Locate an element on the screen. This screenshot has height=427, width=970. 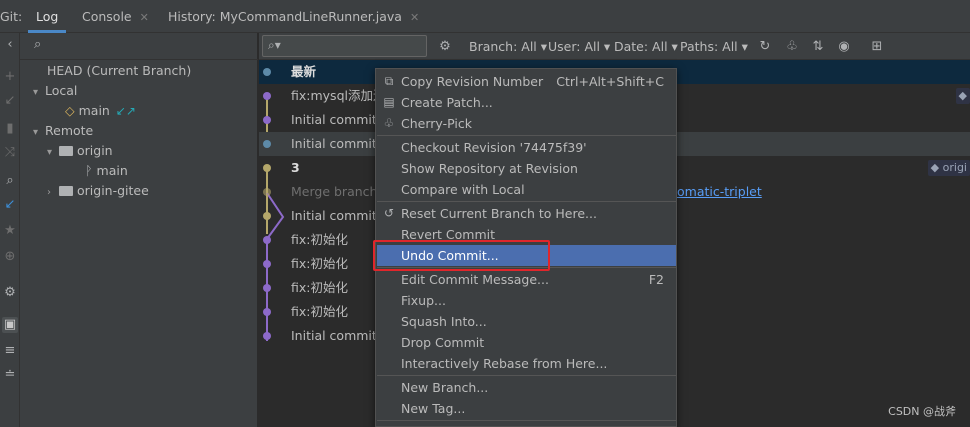
tab-history: History: MyCommandLineRunner.java ✕ is located at coordinates (293, 16).